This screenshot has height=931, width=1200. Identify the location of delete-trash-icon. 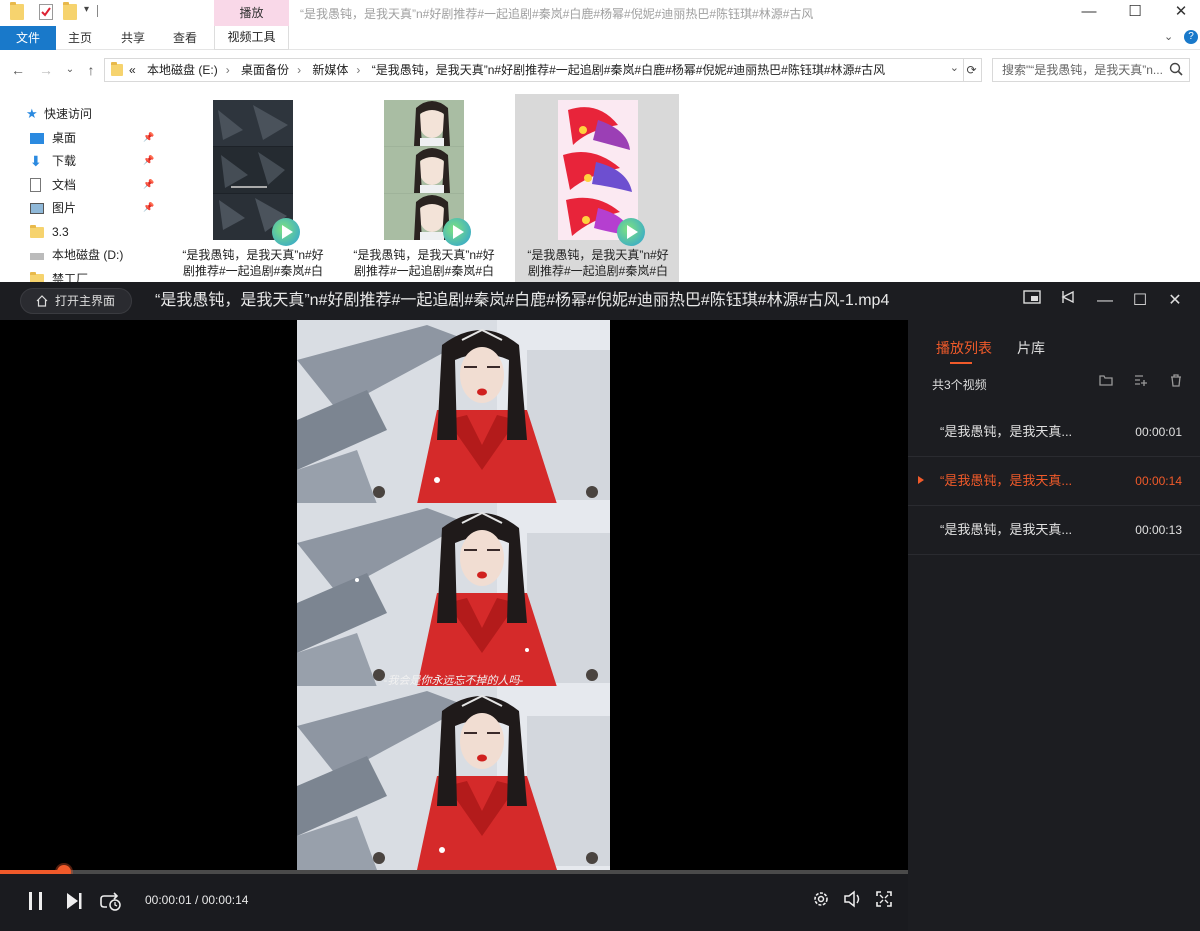
(1176, 382).